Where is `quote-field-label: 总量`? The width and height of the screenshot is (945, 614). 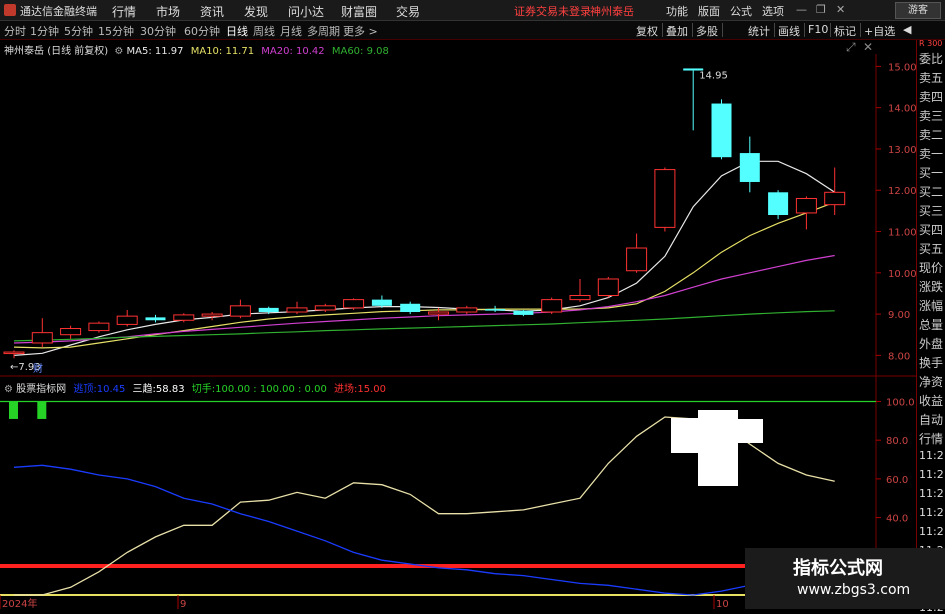
quote-field-label: 总量 is located at coordinates (931, 325).